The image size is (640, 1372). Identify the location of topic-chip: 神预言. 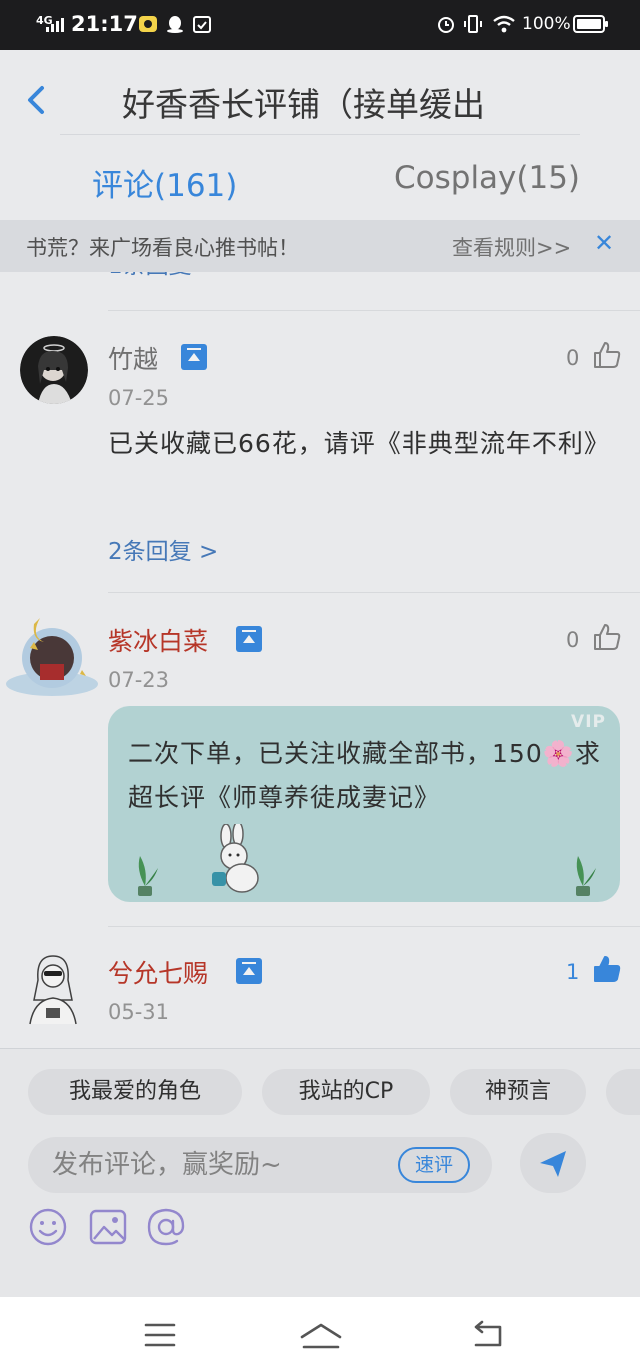
(518, 1092).